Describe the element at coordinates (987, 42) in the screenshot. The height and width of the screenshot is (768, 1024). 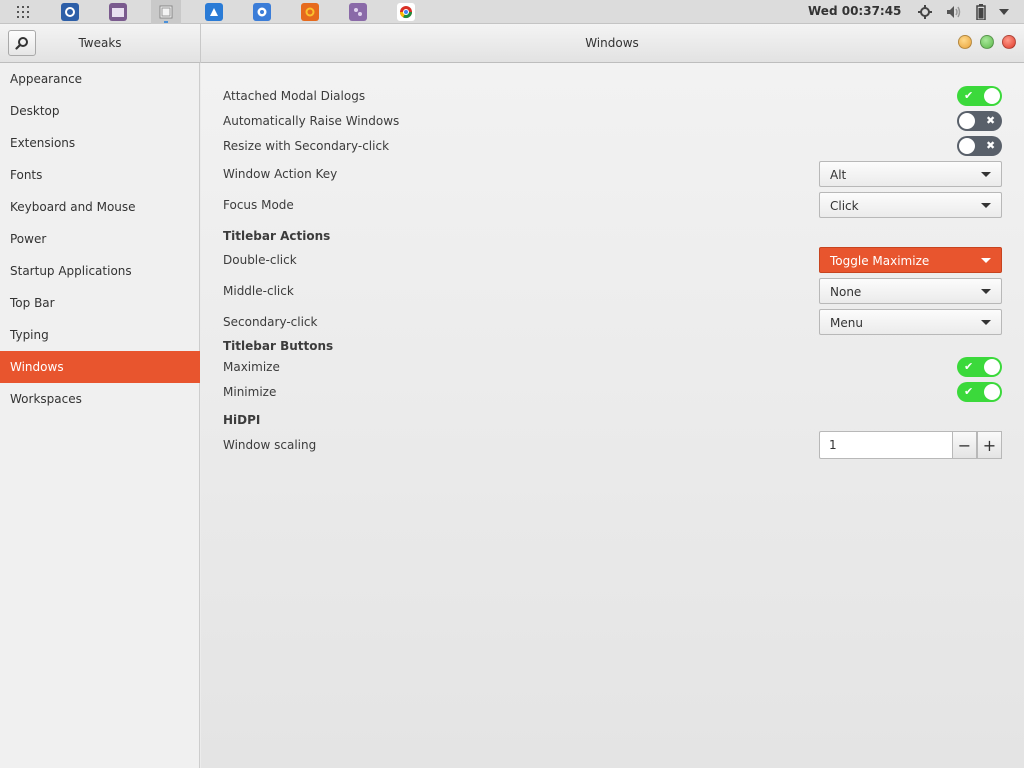
I see `maximize-button` at that location.